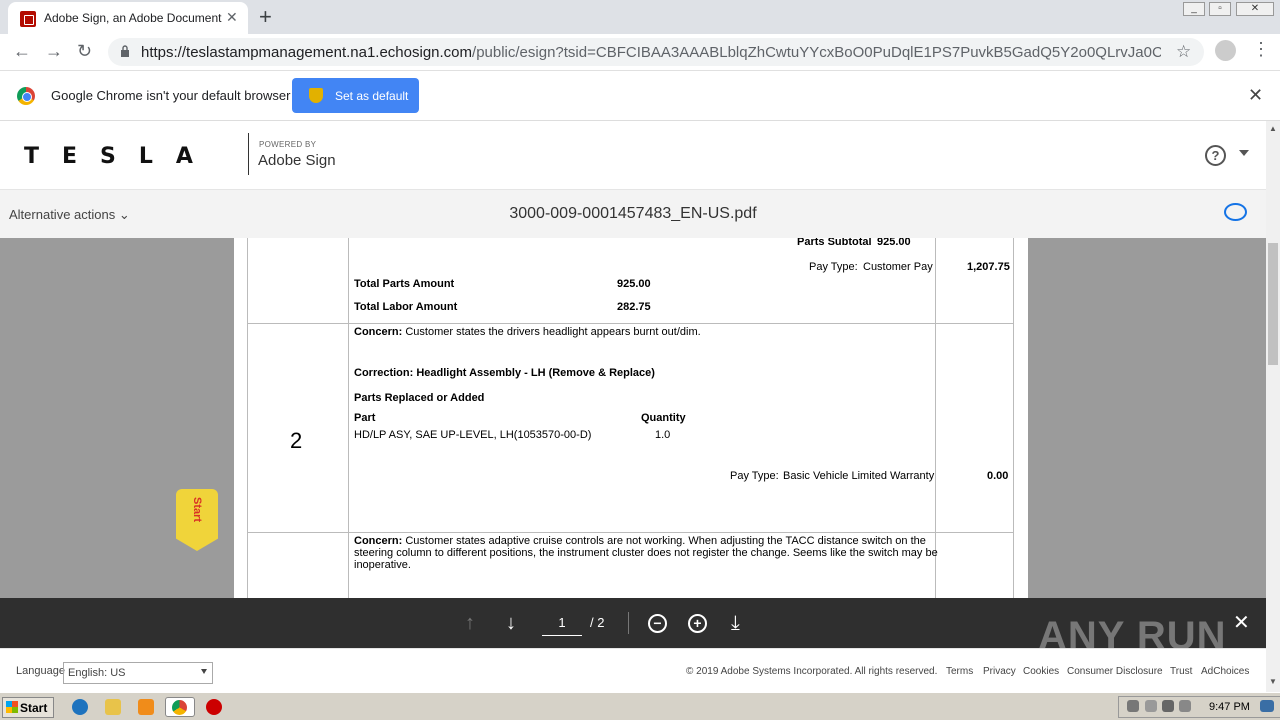  What do you see at coordinates (1185, 706) in the screenshot?
I see `flag-icon` at bounding box center [1185, 706].